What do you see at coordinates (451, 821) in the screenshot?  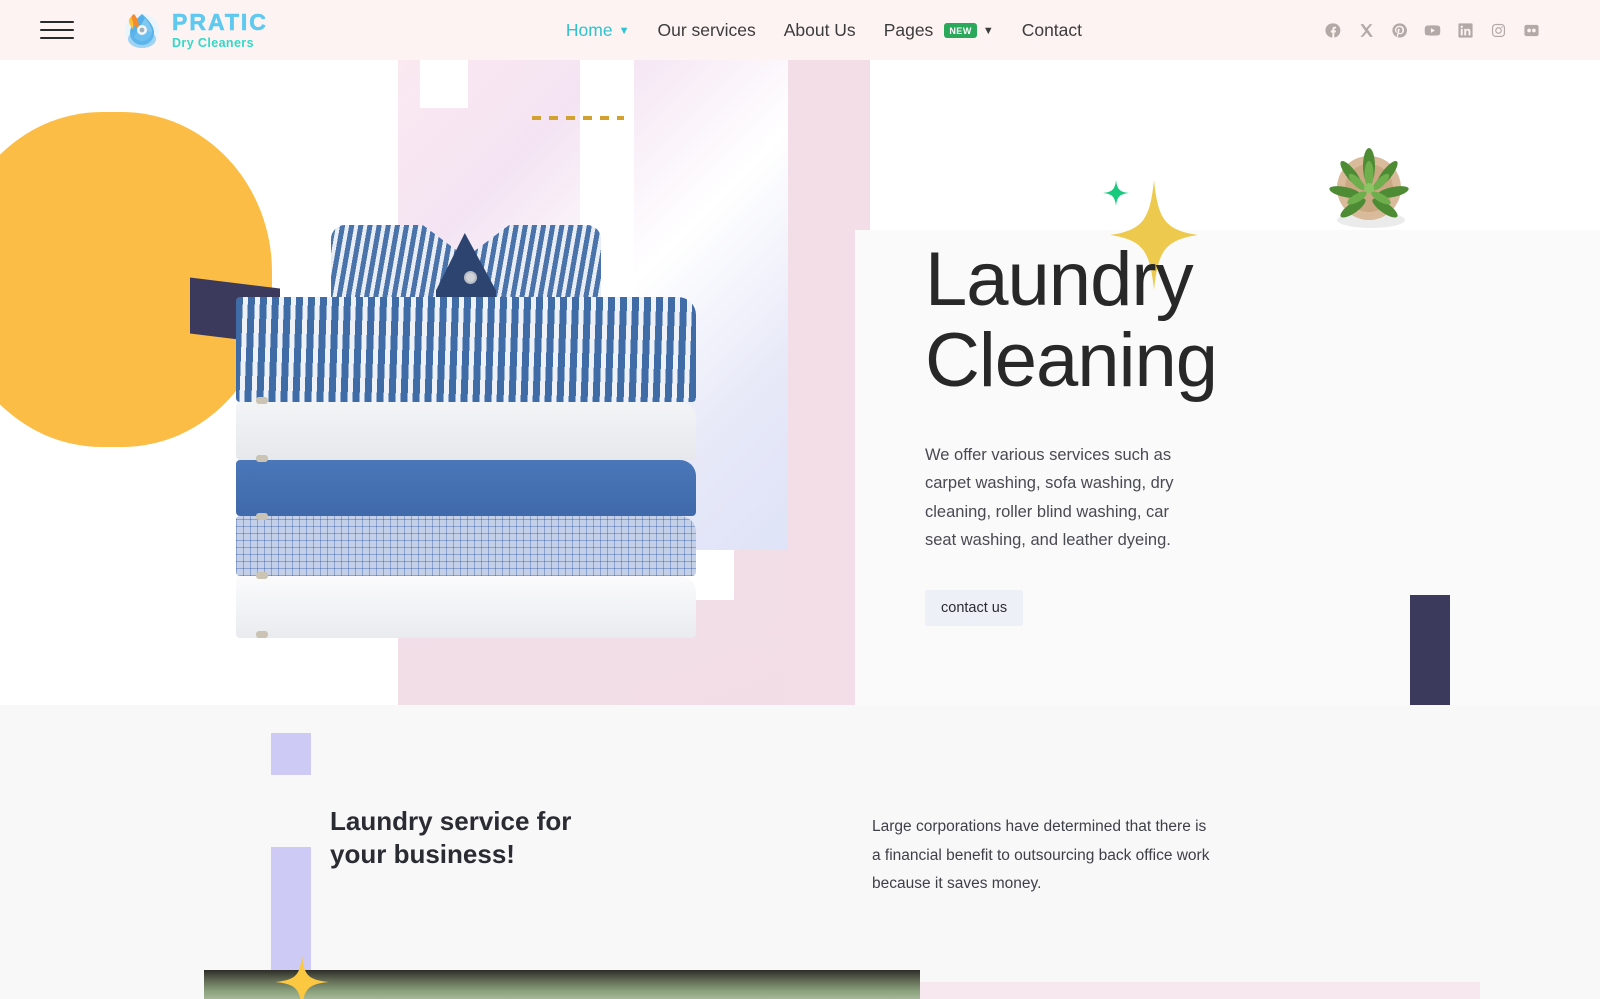 I see `business-title-line-1: Laundry service for` at bounding box center [451, 821].